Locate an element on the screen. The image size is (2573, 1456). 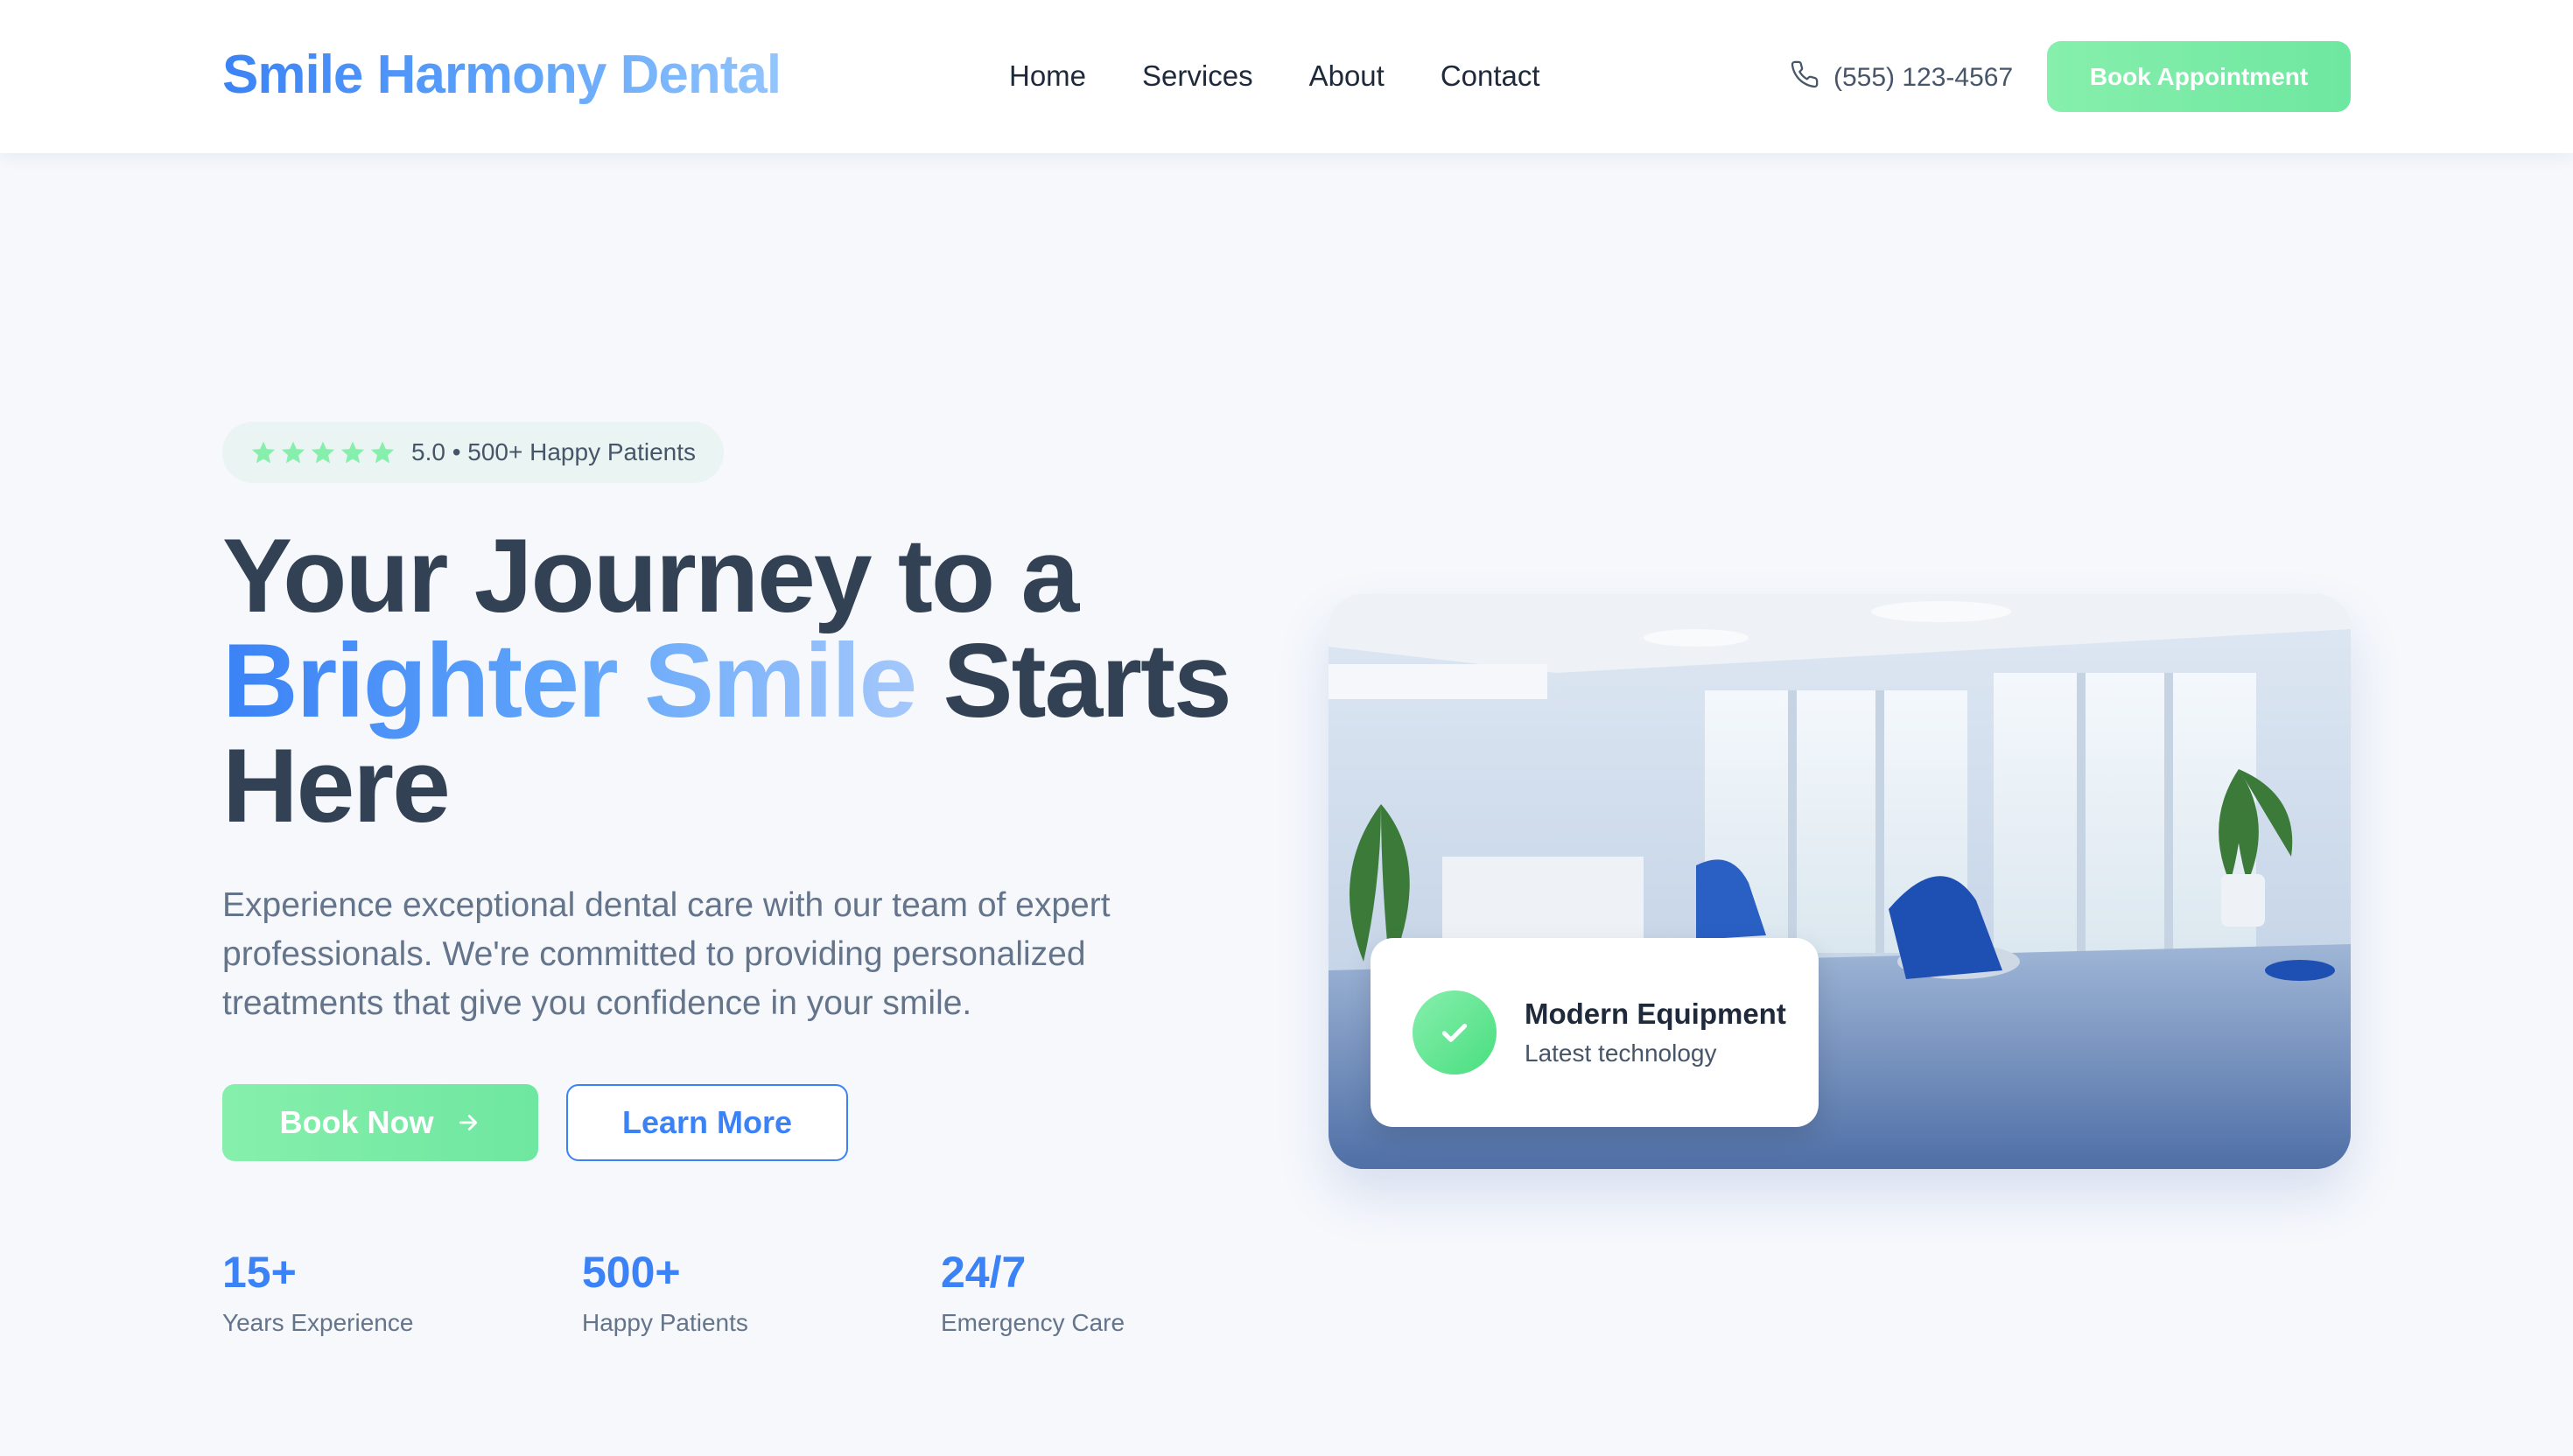
stat-label: Happy Patients is located at coordinates (665, 1322).